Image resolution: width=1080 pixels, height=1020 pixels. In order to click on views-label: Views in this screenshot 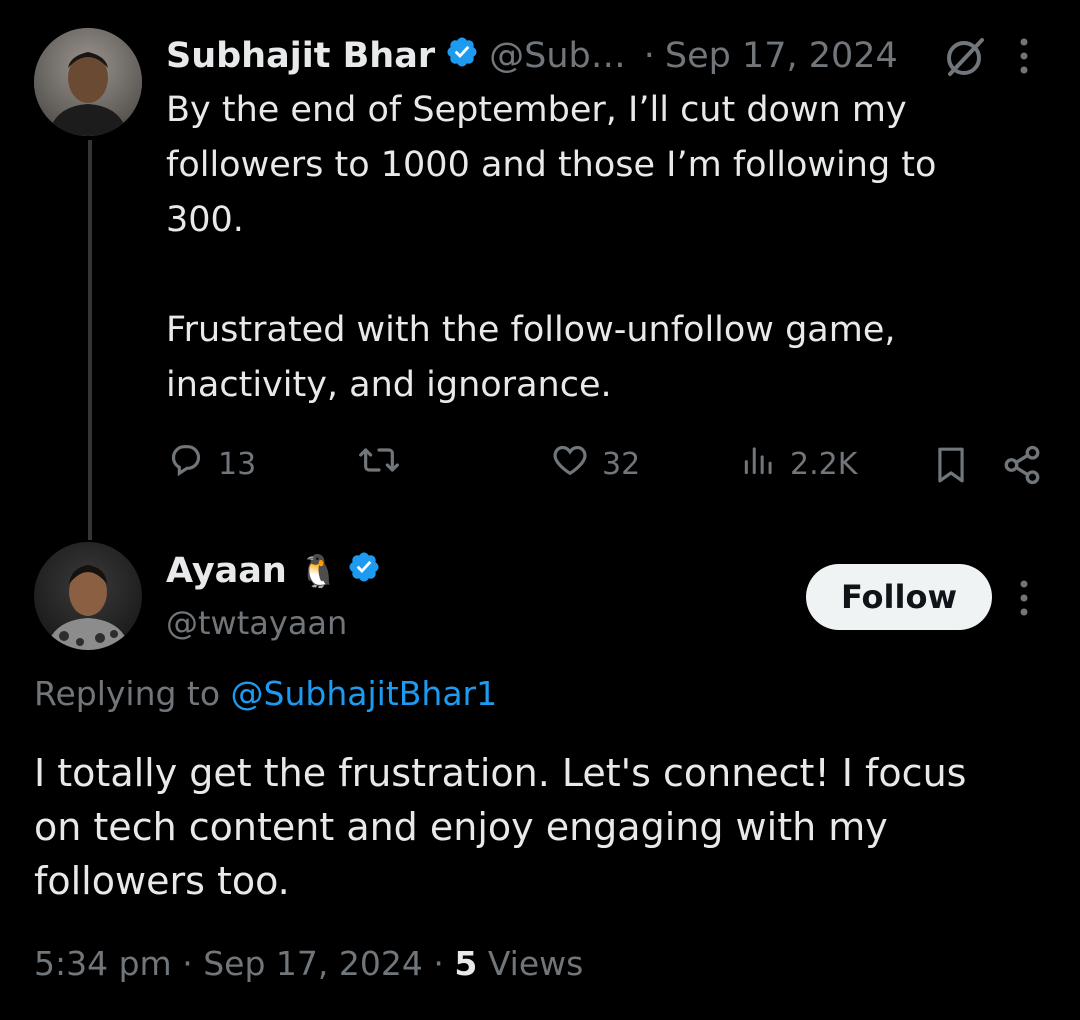, I will do `click(535, 963)`.